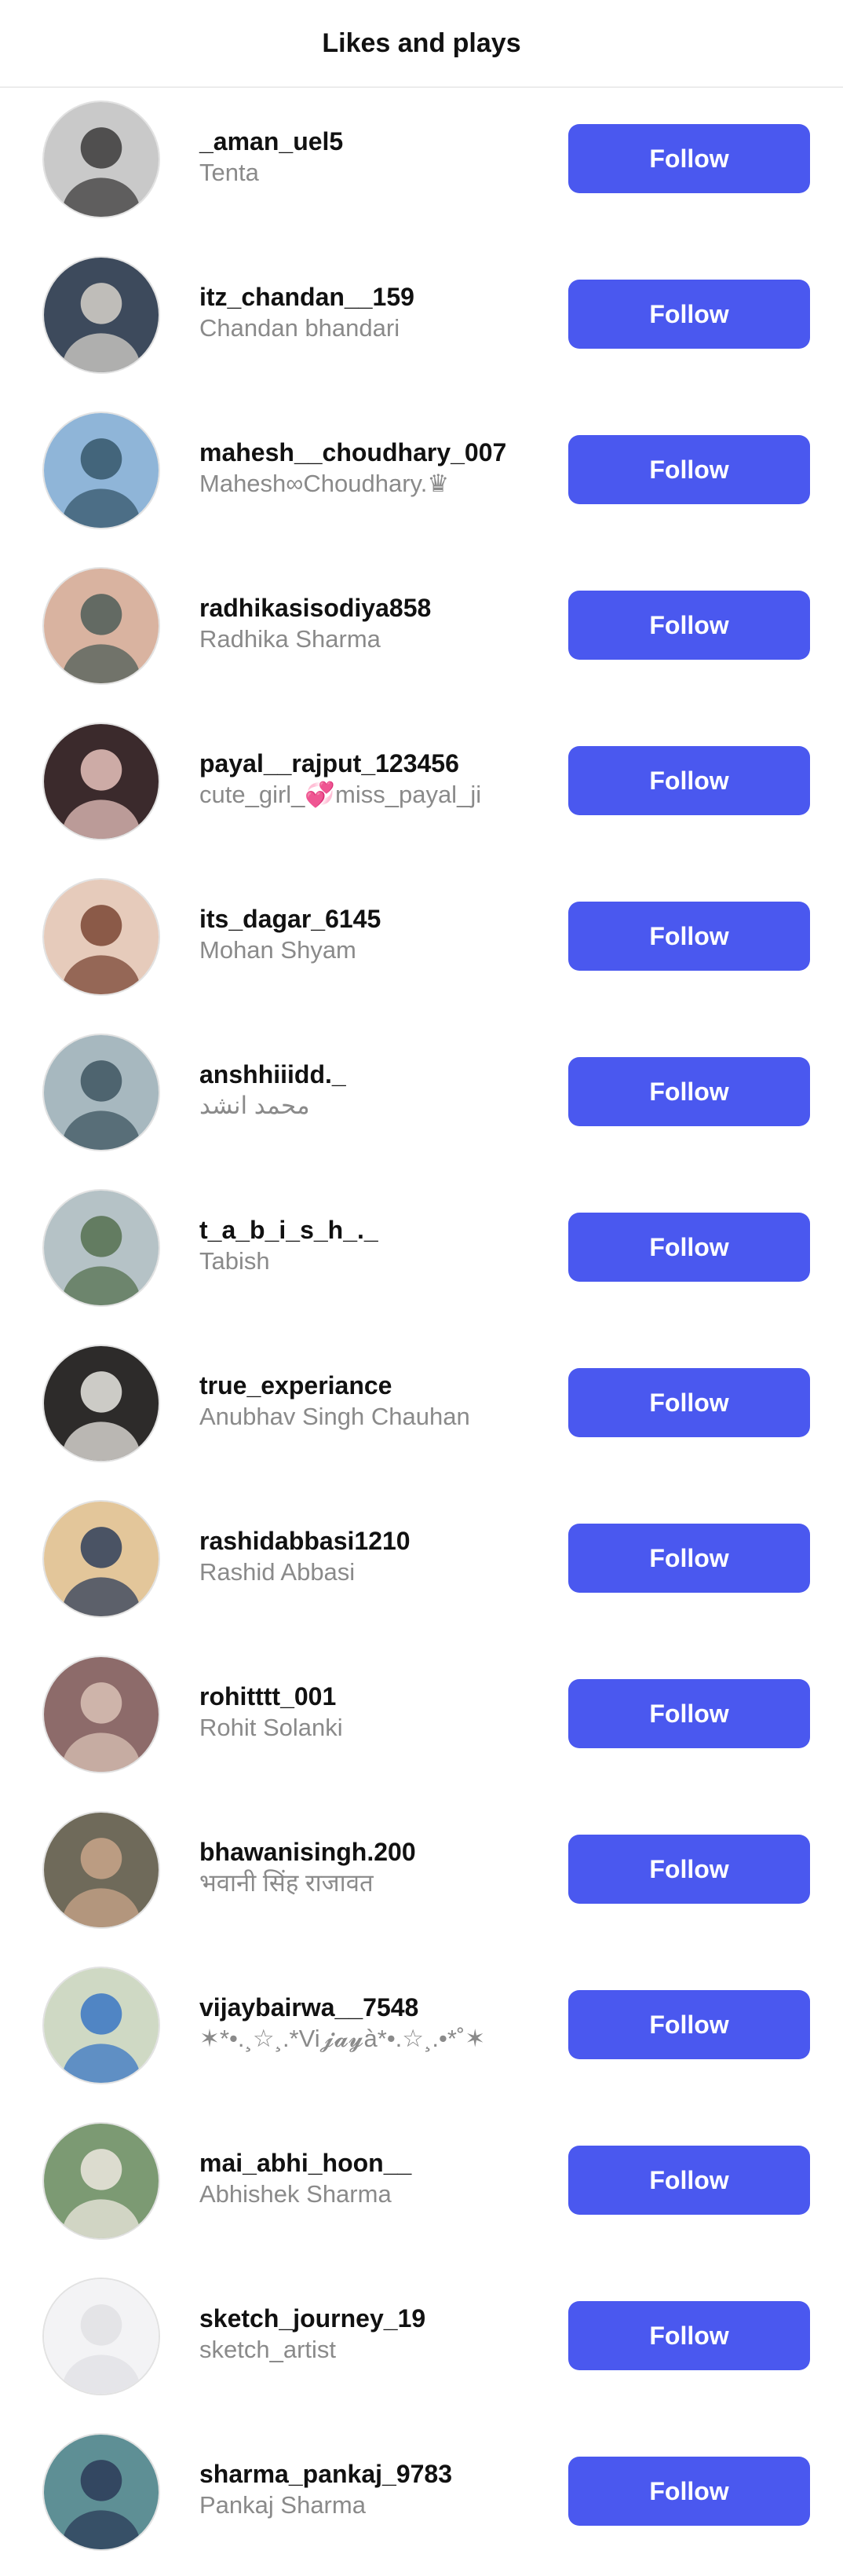 The image size is (843, 2576). I want to click on full-name: Tenta, so click(229, 173).